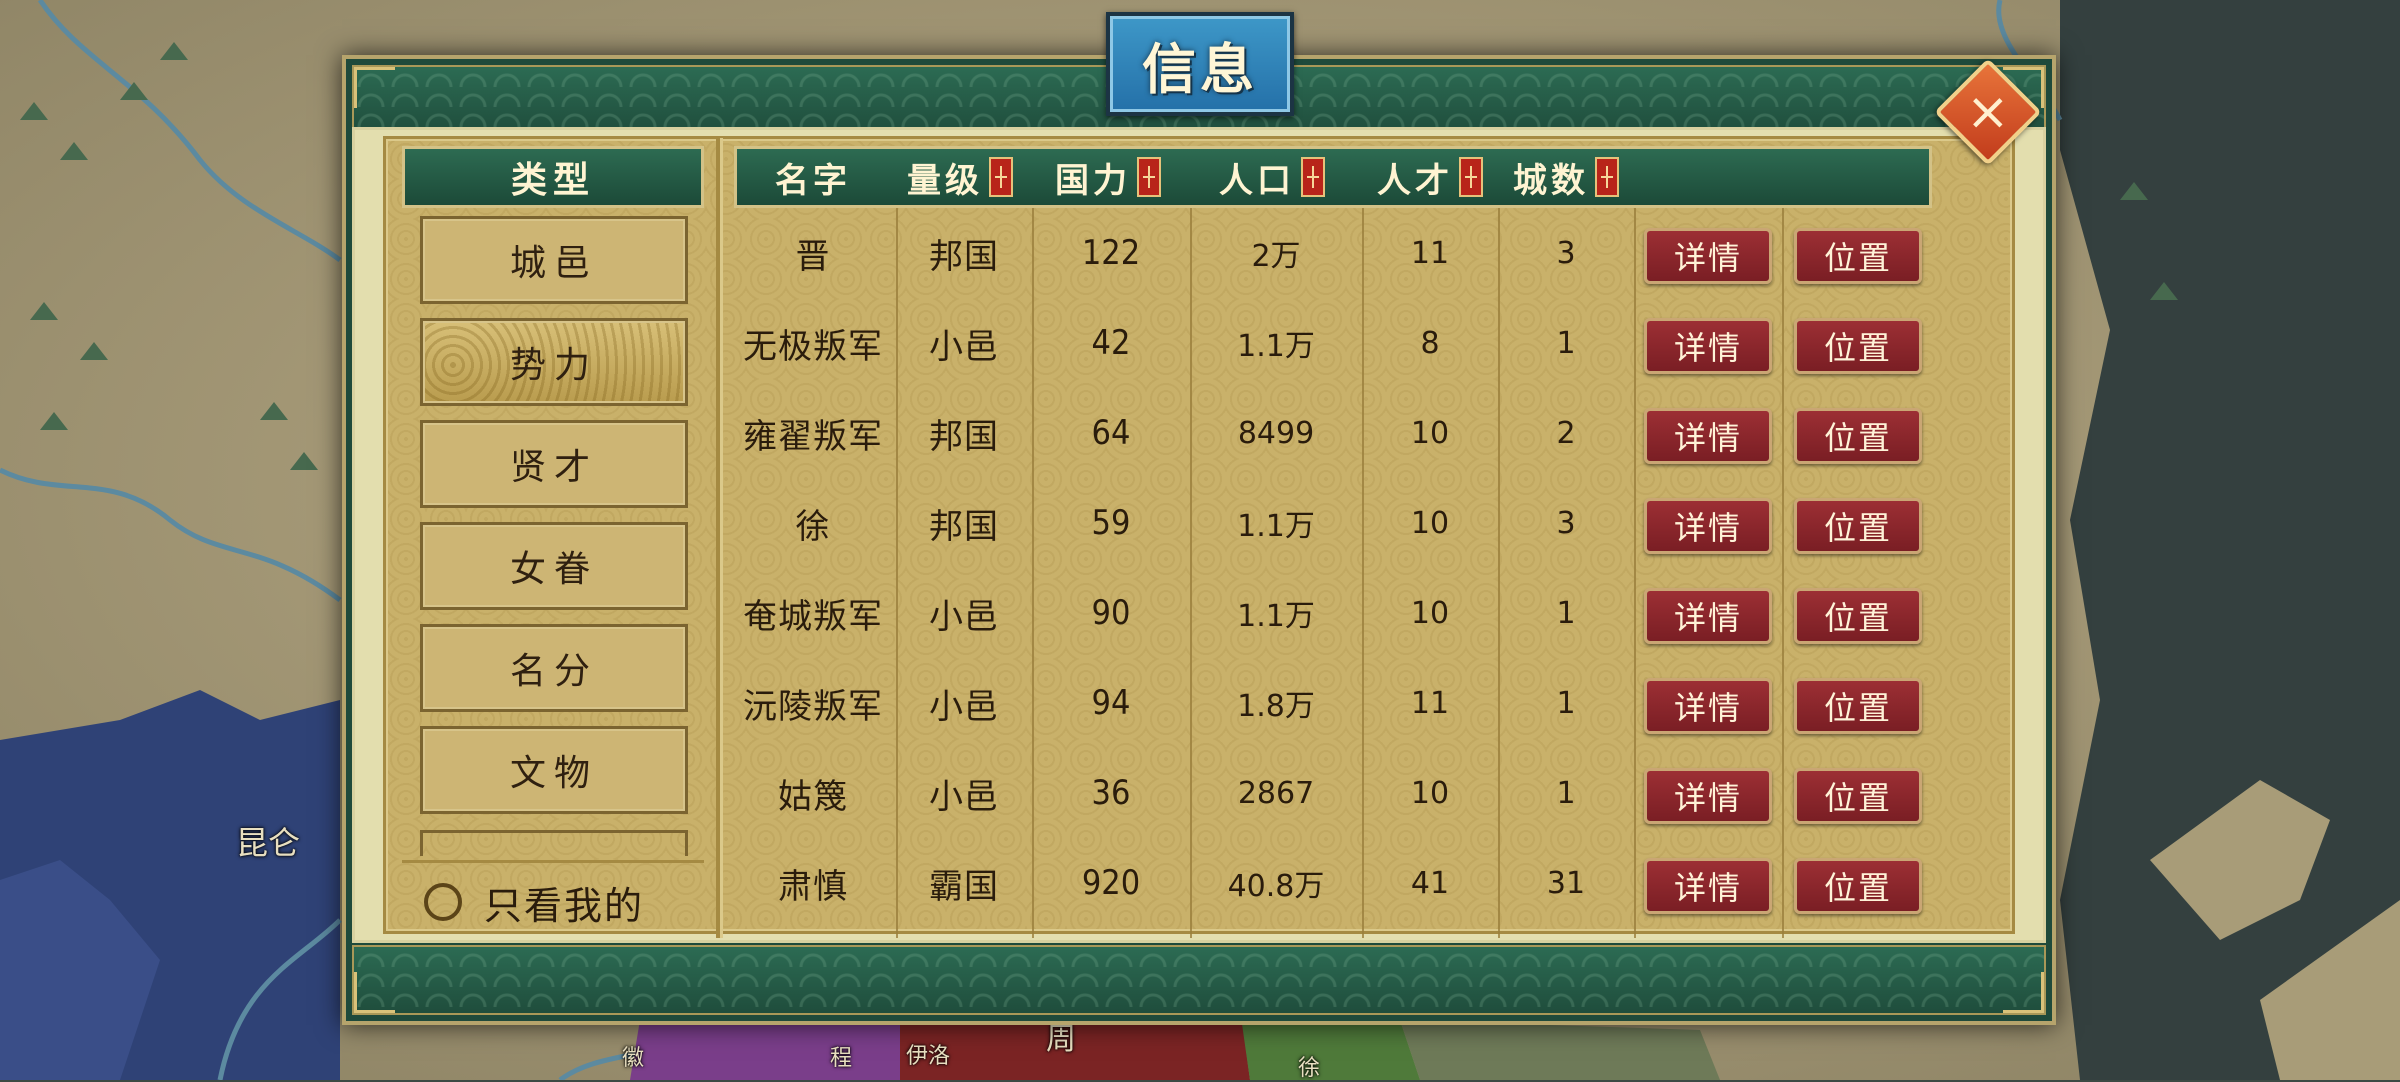  What do you see at coordinates (1330, 253) in the screenshot?
I see `table-row: 晋 邦国 122 2万 11 3 详情 位置` at bounding box center [1330, 253].